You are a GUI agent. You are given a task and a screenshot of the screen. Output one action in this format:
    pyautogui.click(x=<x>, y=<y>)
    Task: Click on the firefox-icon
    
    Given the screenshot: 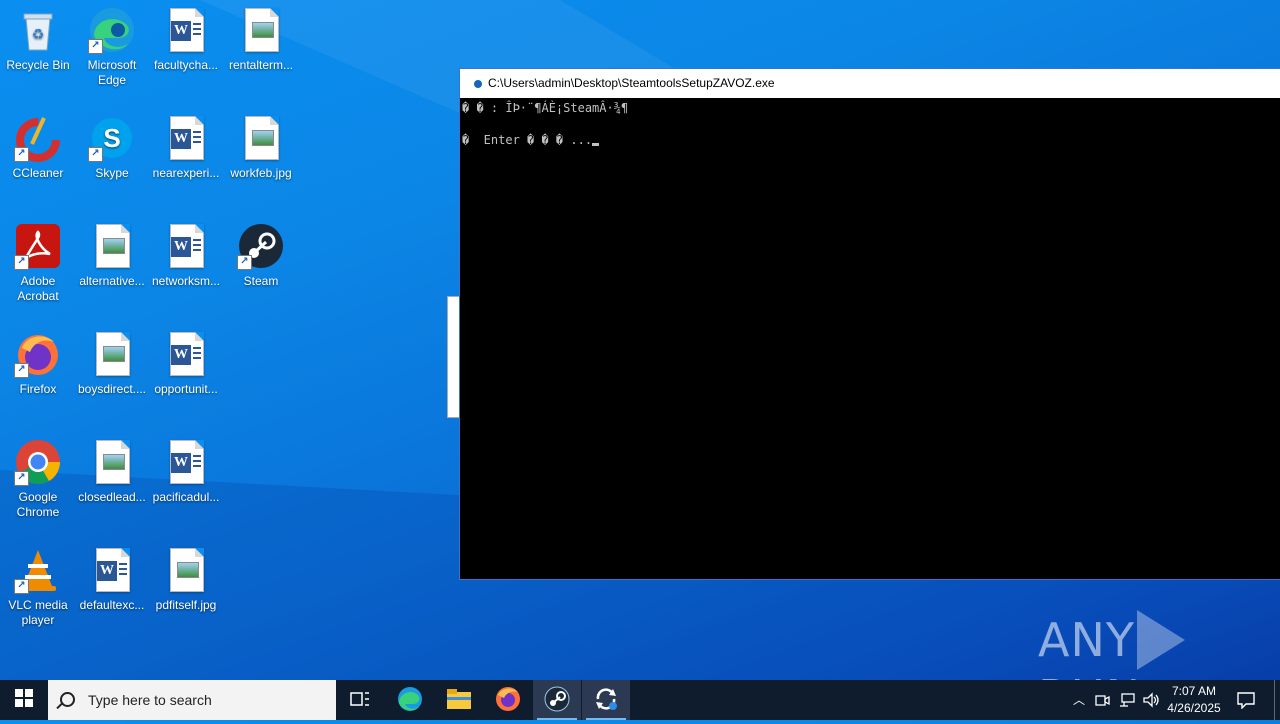 What is the action you would take?
    pyautogui.click(x=508, y=699)
    